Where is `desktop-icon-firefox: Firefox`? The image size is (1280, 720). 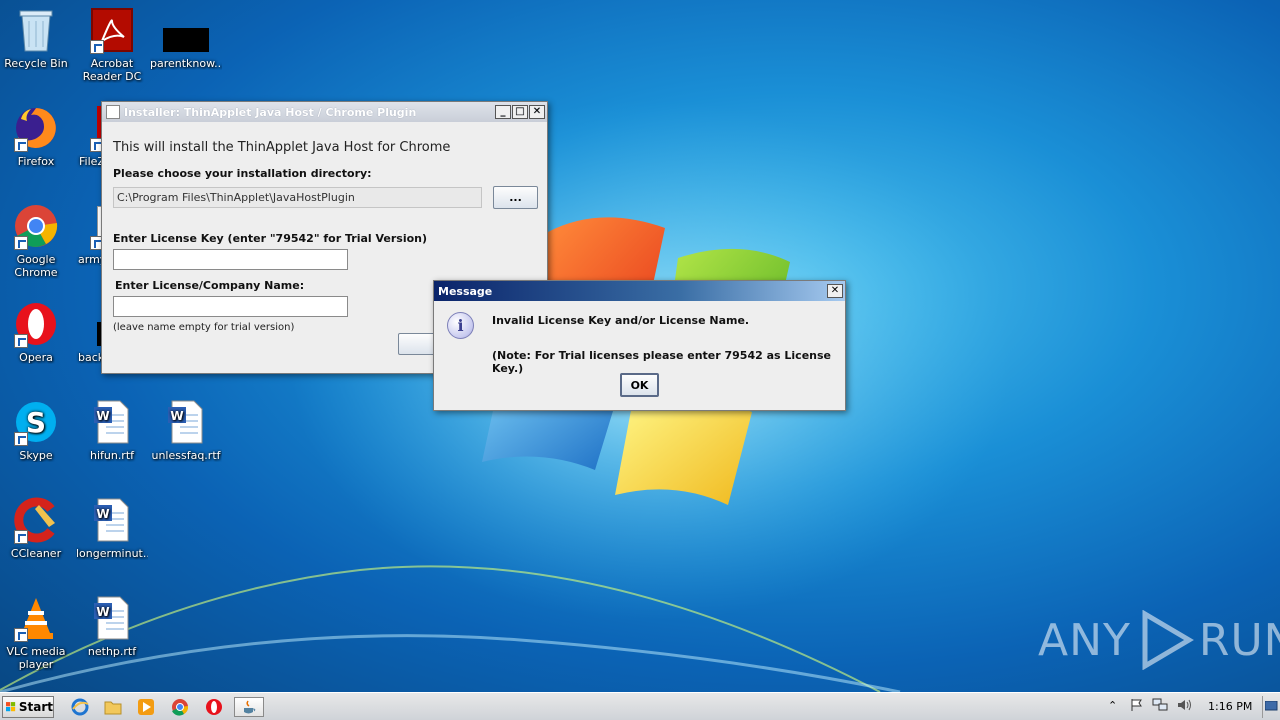
desktop-icon-firefox: Firefox is located at coordinates (36, 136).